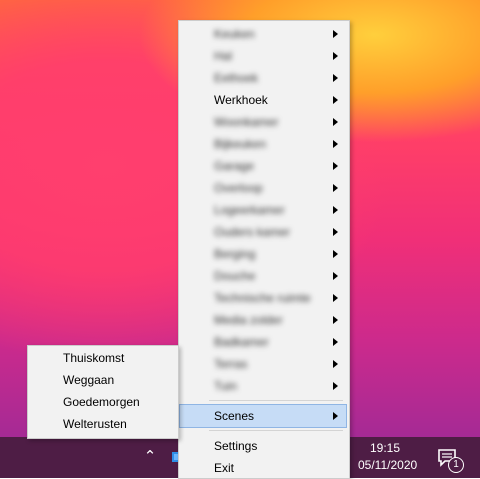 Image resolution: width=480 pixels, height=479 pixels. What do you see at coordinates (94, 358) in the screenshot?
I see `scene-item-label: Thuiskomst` at bounding box center [94, 358].